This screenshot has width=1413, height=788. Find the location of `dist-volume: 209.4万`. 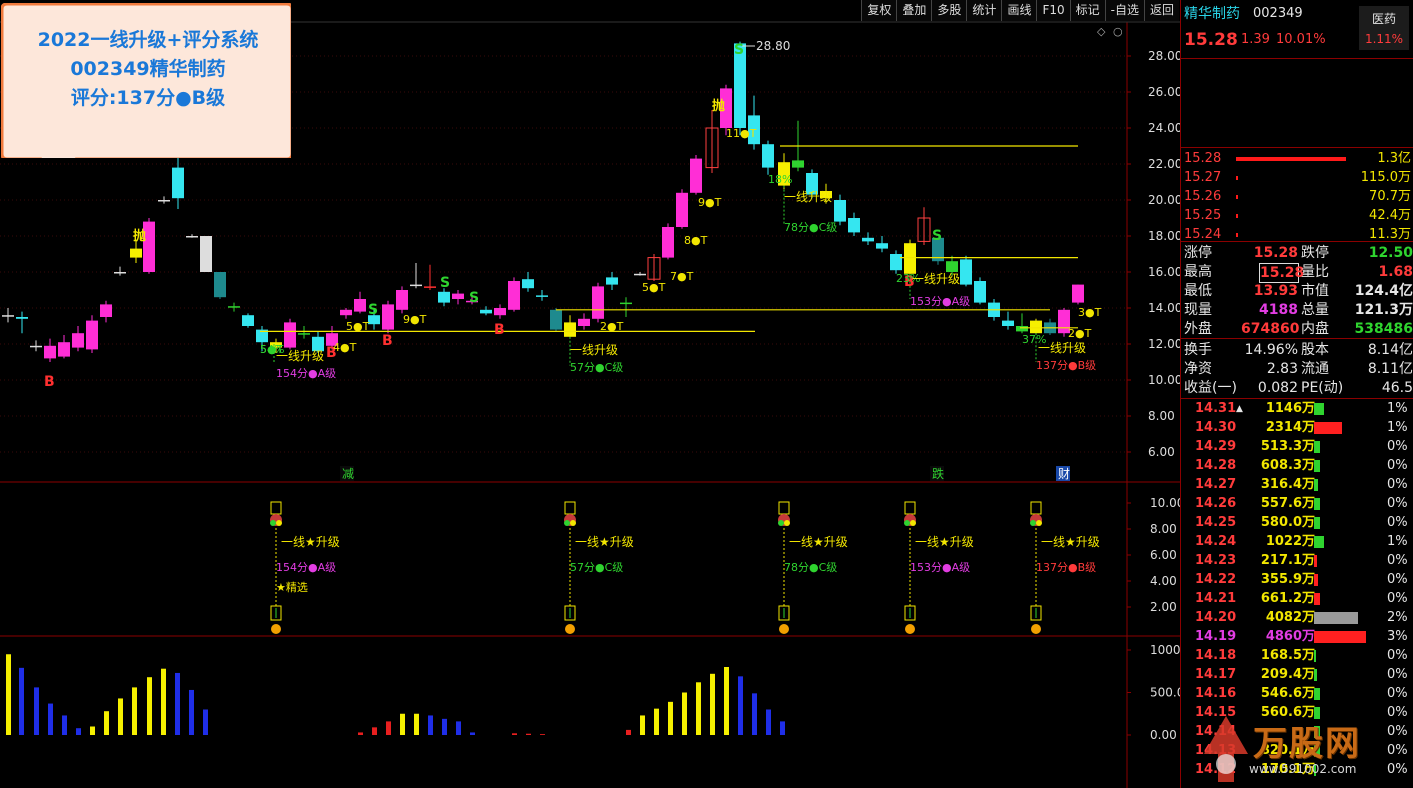

dist-volume: 209.4万 is located at coordinates (1287, 674).